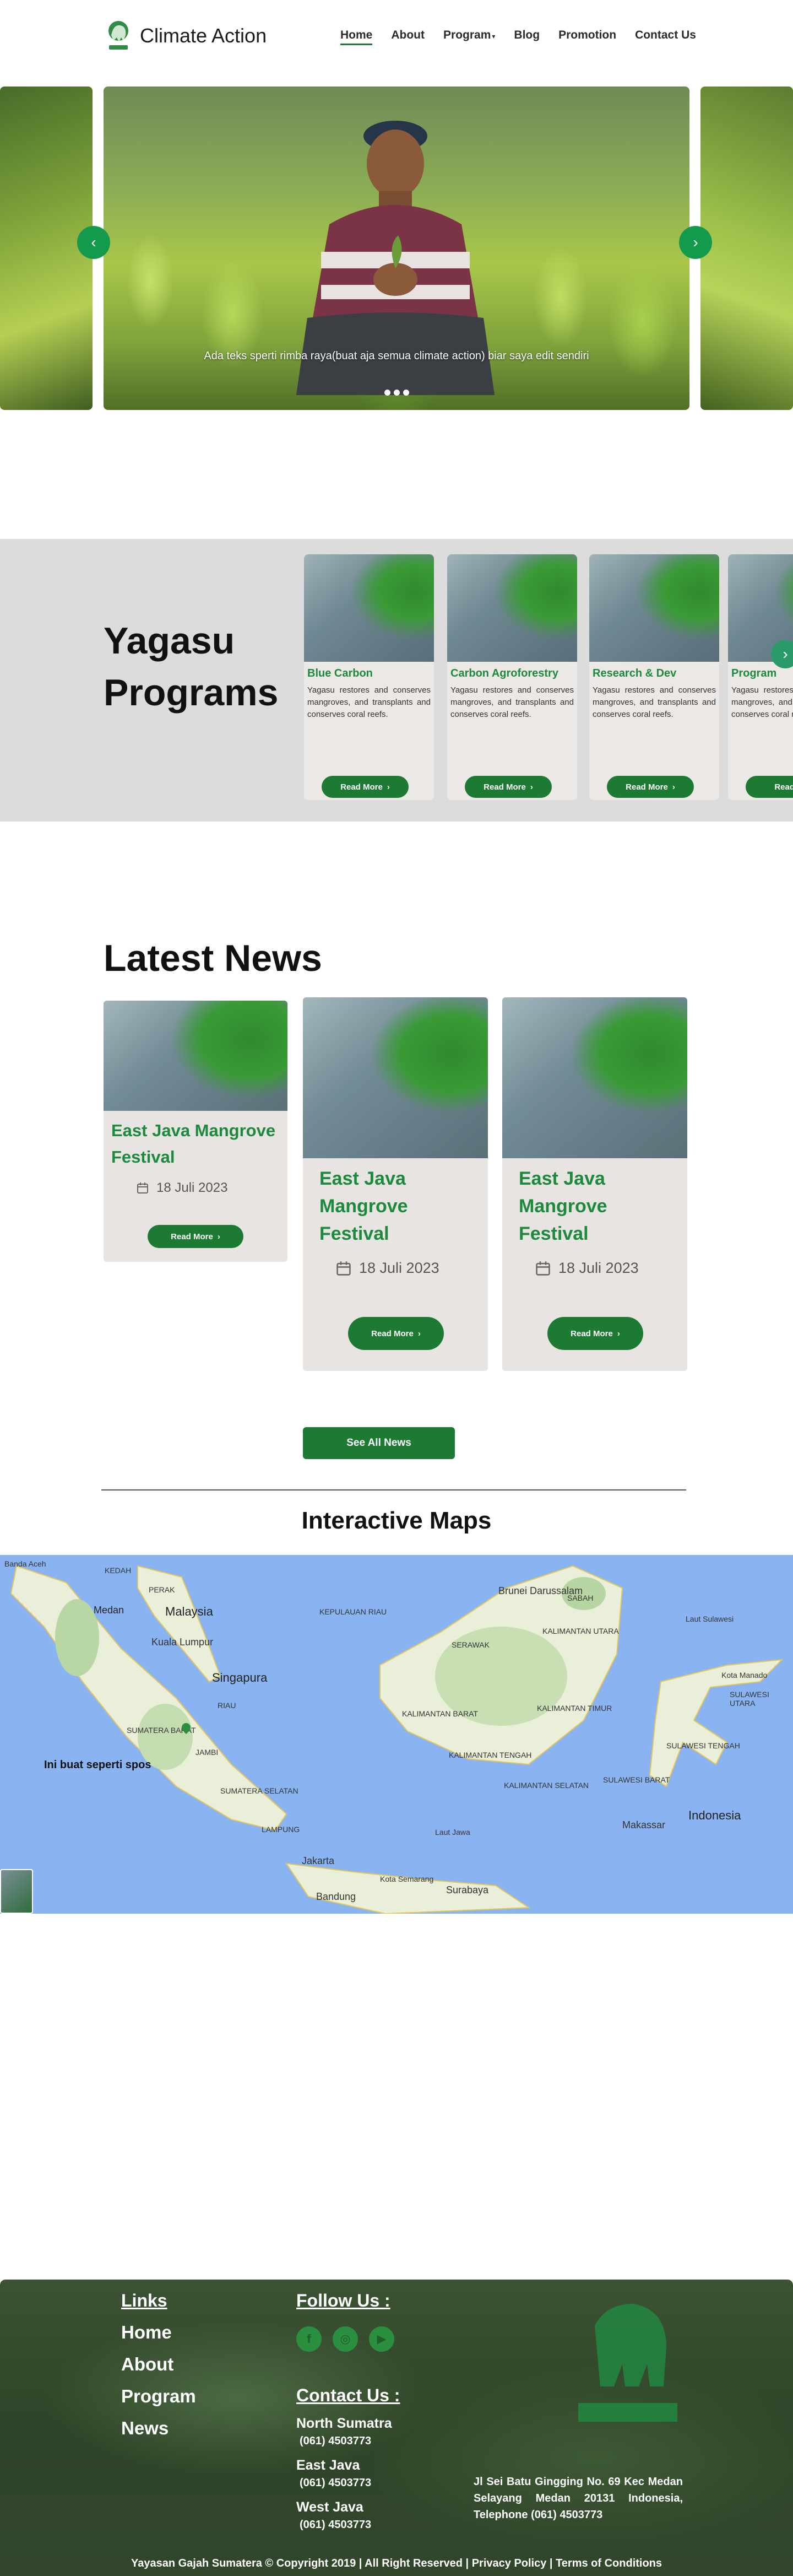 This screenshot has height=2576, width=793. I want to click on map-label-sumatera-selatan: SUMATERA SELATAN, so click(259, 1790).